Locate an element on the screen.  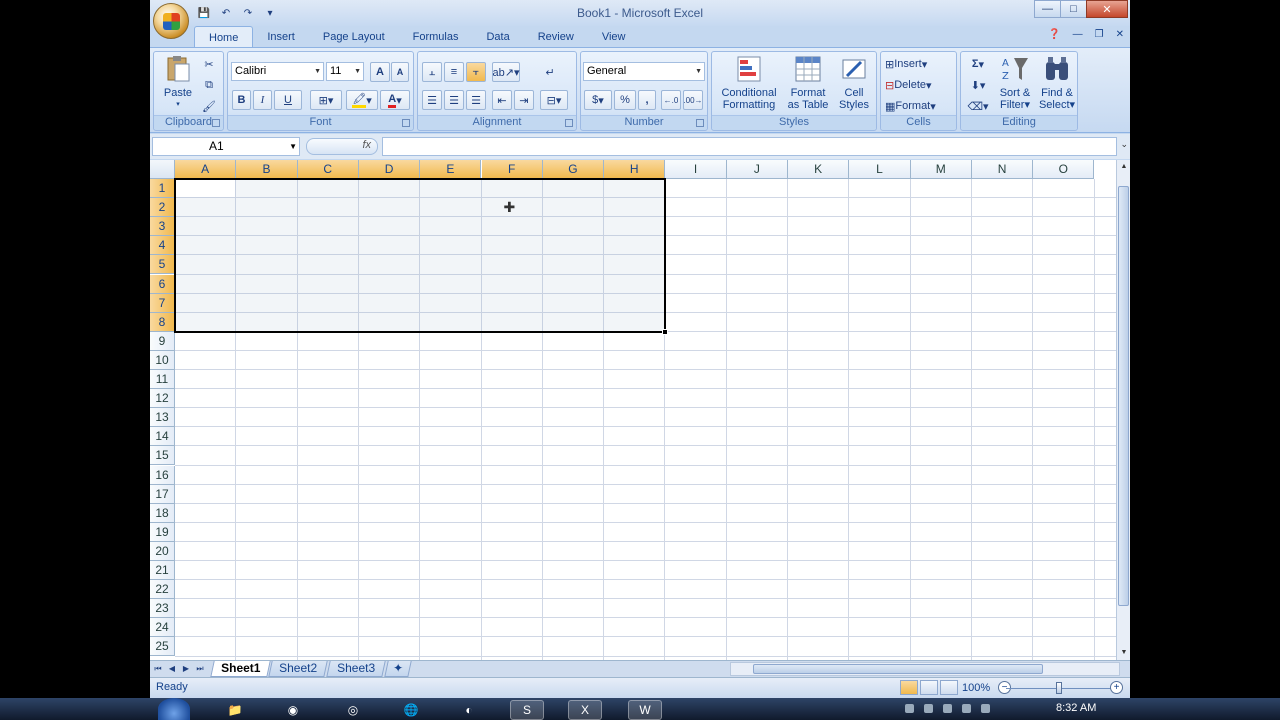
increase-indent-icon: ⇥ is located at coordinates (524, 100).